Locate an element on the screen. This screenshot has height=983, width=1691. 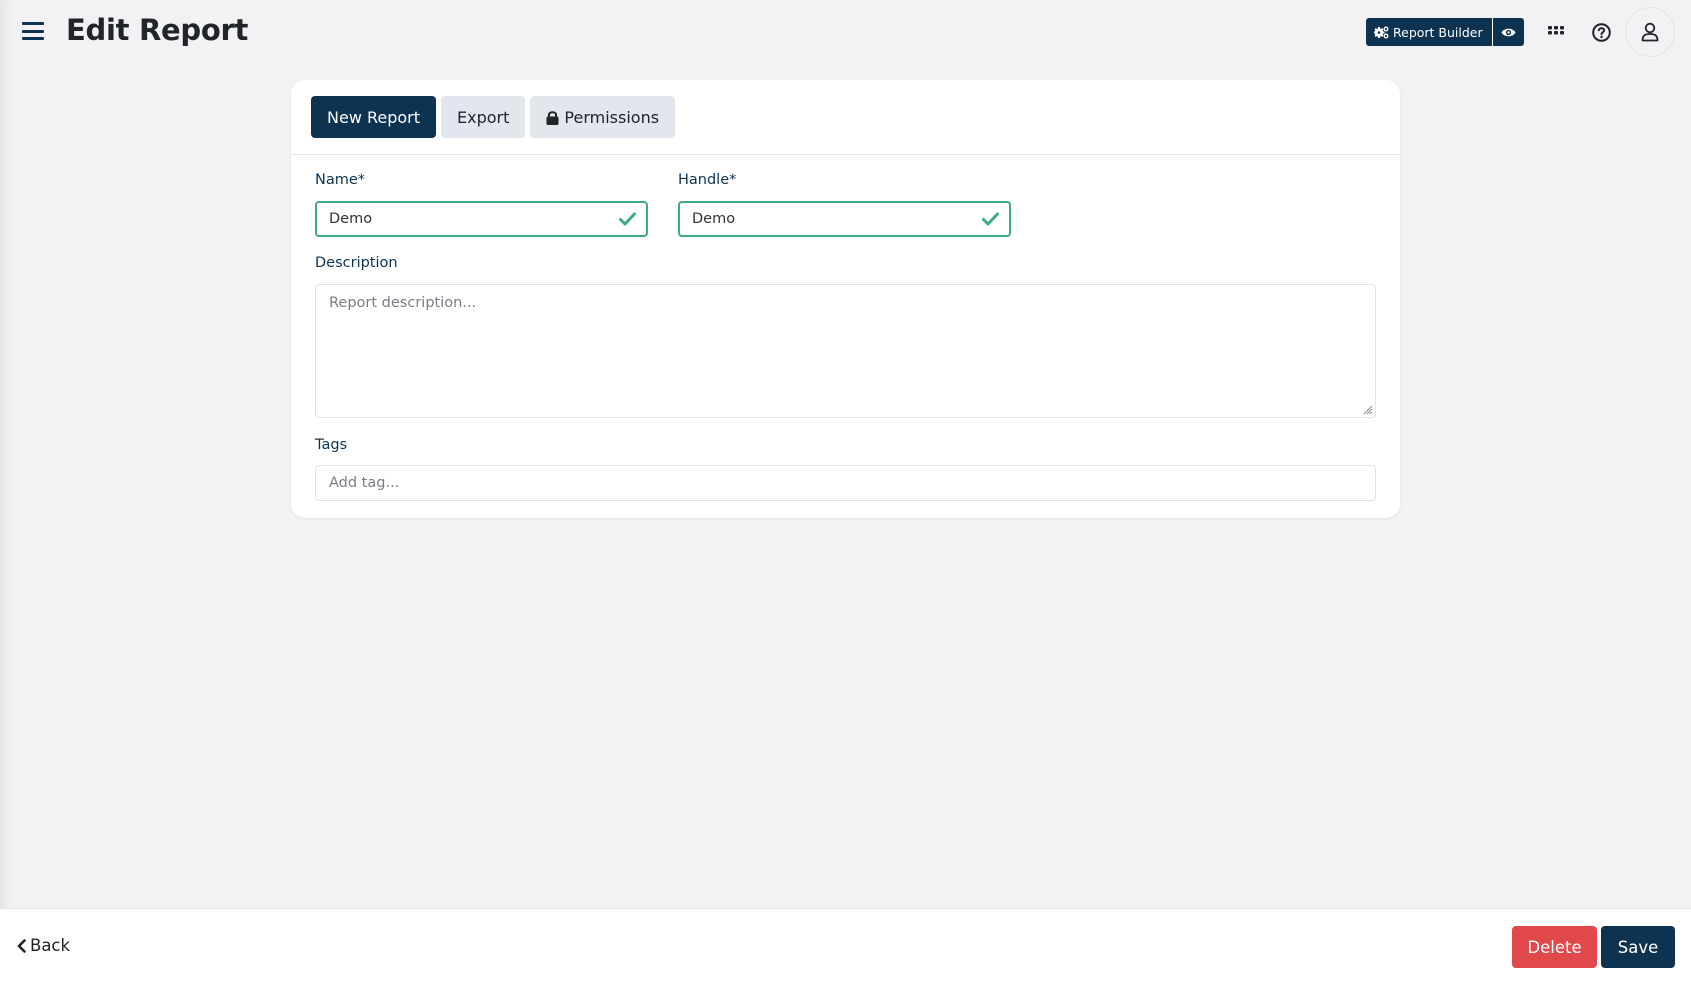
user-icon is located at coordinates (1650, 32).